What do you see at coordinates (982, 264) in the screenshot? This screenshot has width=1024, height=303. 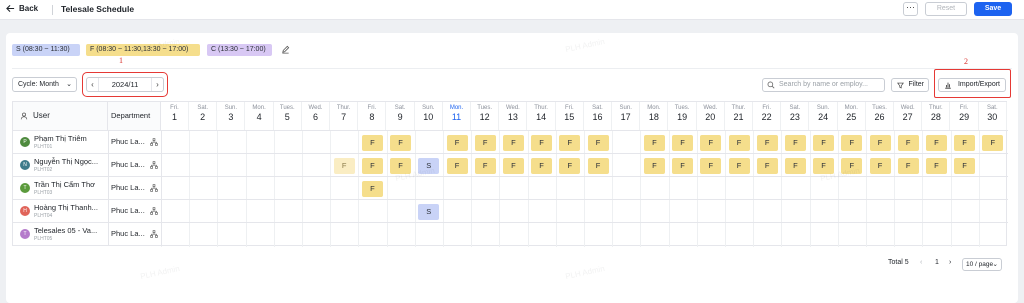 I see `page-size-select: 10 / page ⌄` at bounding box center [982, 264].